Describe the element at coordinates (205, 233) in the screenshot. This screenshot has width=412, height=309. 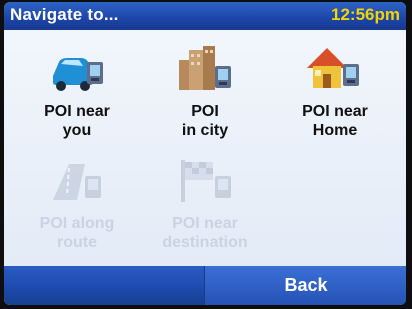
I see `poi-near-destination-label: POI near destination` at that location.